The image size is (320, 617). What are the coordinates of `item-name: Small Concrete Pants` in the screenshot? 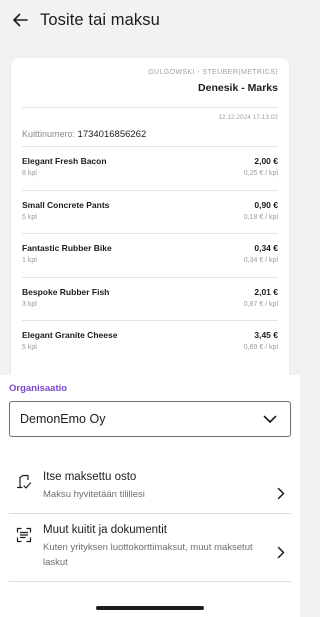 It's located at (66, 204).